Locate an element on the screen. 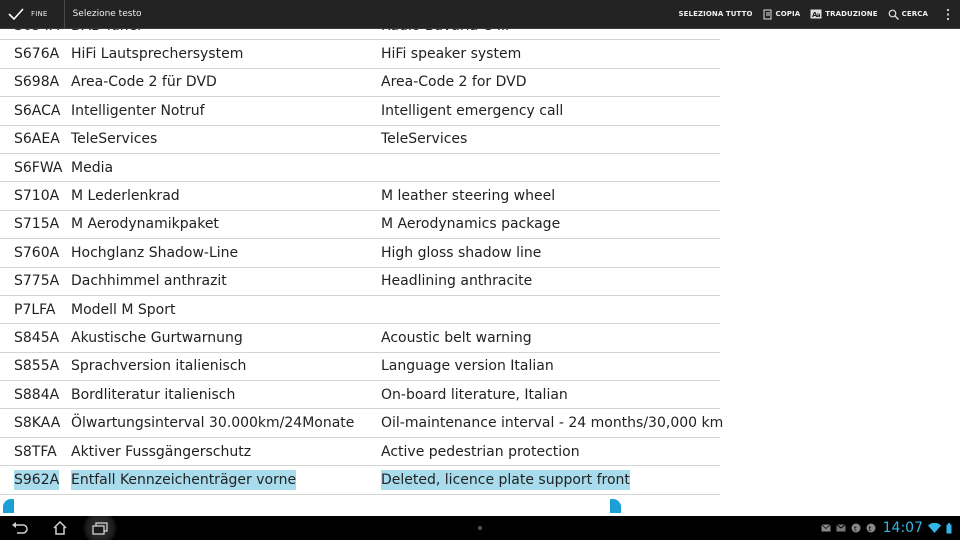  wifi-icon is located at coordinates (934, 528).